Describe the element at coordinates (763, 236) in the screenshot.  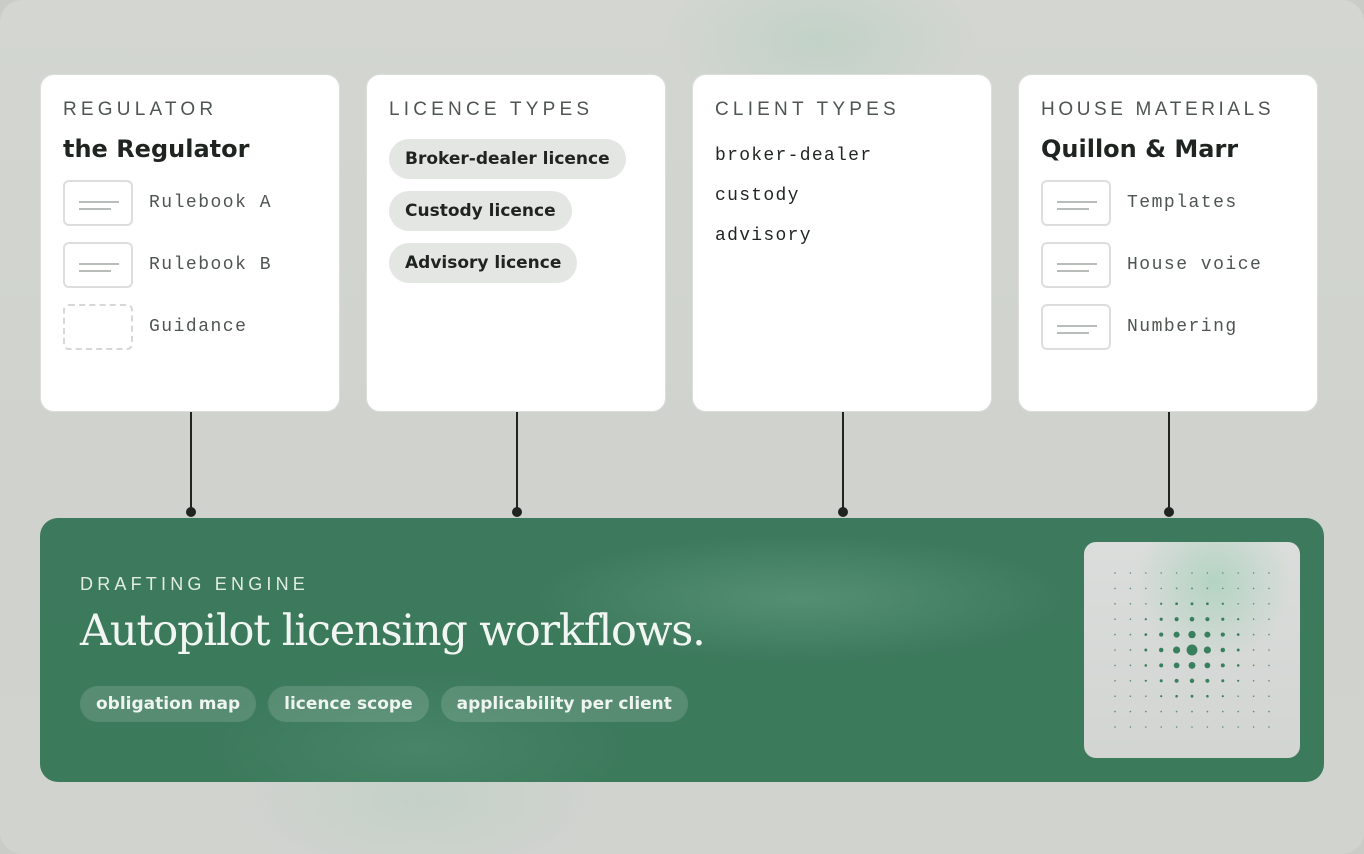
I see `client-type-item: advisory` at that location.